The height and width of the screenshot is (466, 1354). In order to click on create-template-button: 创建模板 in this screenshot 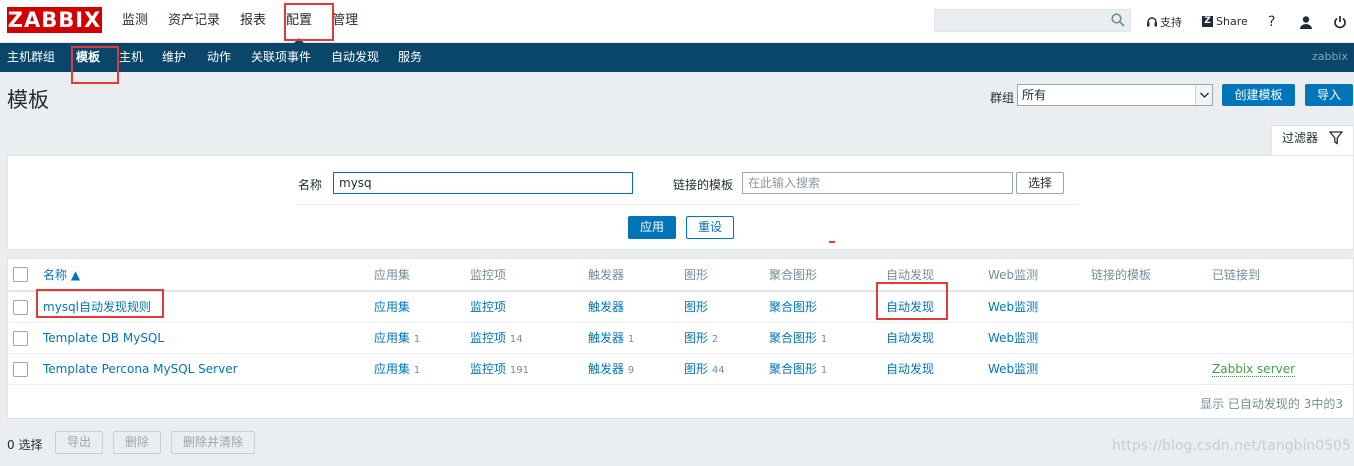, I will do `click(1258, 95)`.